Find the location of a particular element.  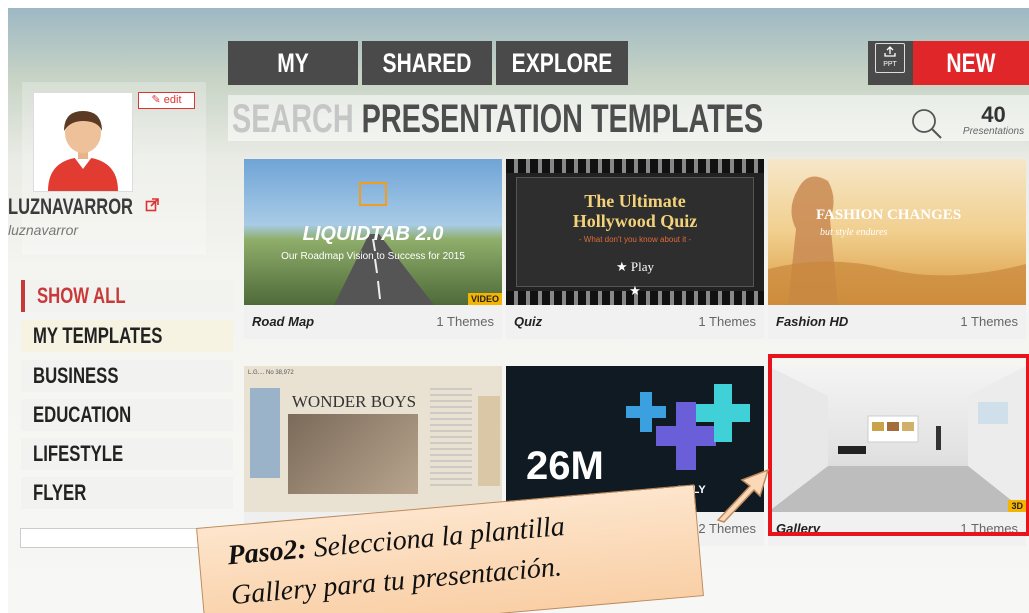

wonder-boys-thumb-title: WONDER BOYS is located at coordinates (354, 401).